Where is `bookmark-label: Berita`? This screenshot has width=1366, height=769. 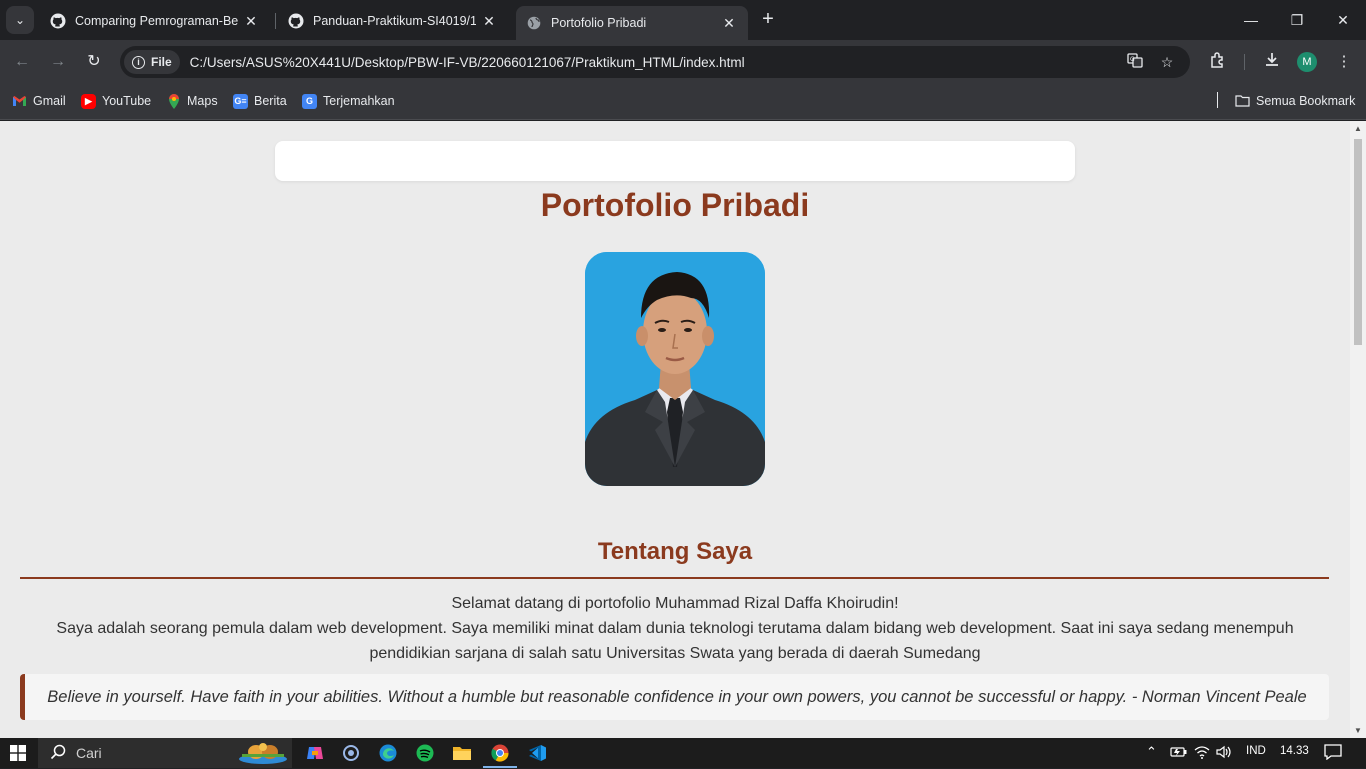
bookmark-label: Berita is located at coordinates (270, 101).